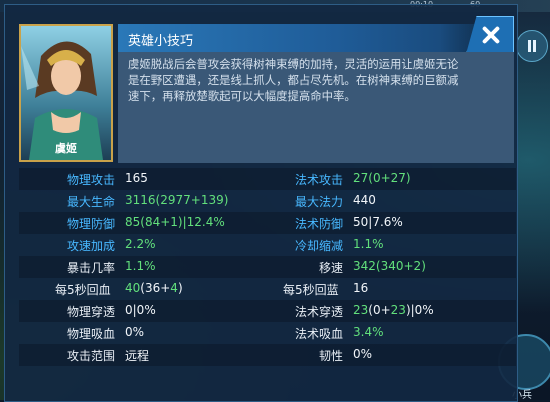 This screenshot has width=550, height=402. Describe the element at coordinates (267, 355) in the screenshot. I see `stat-row: 攻击范围 远程 韧性 0%` at that location.